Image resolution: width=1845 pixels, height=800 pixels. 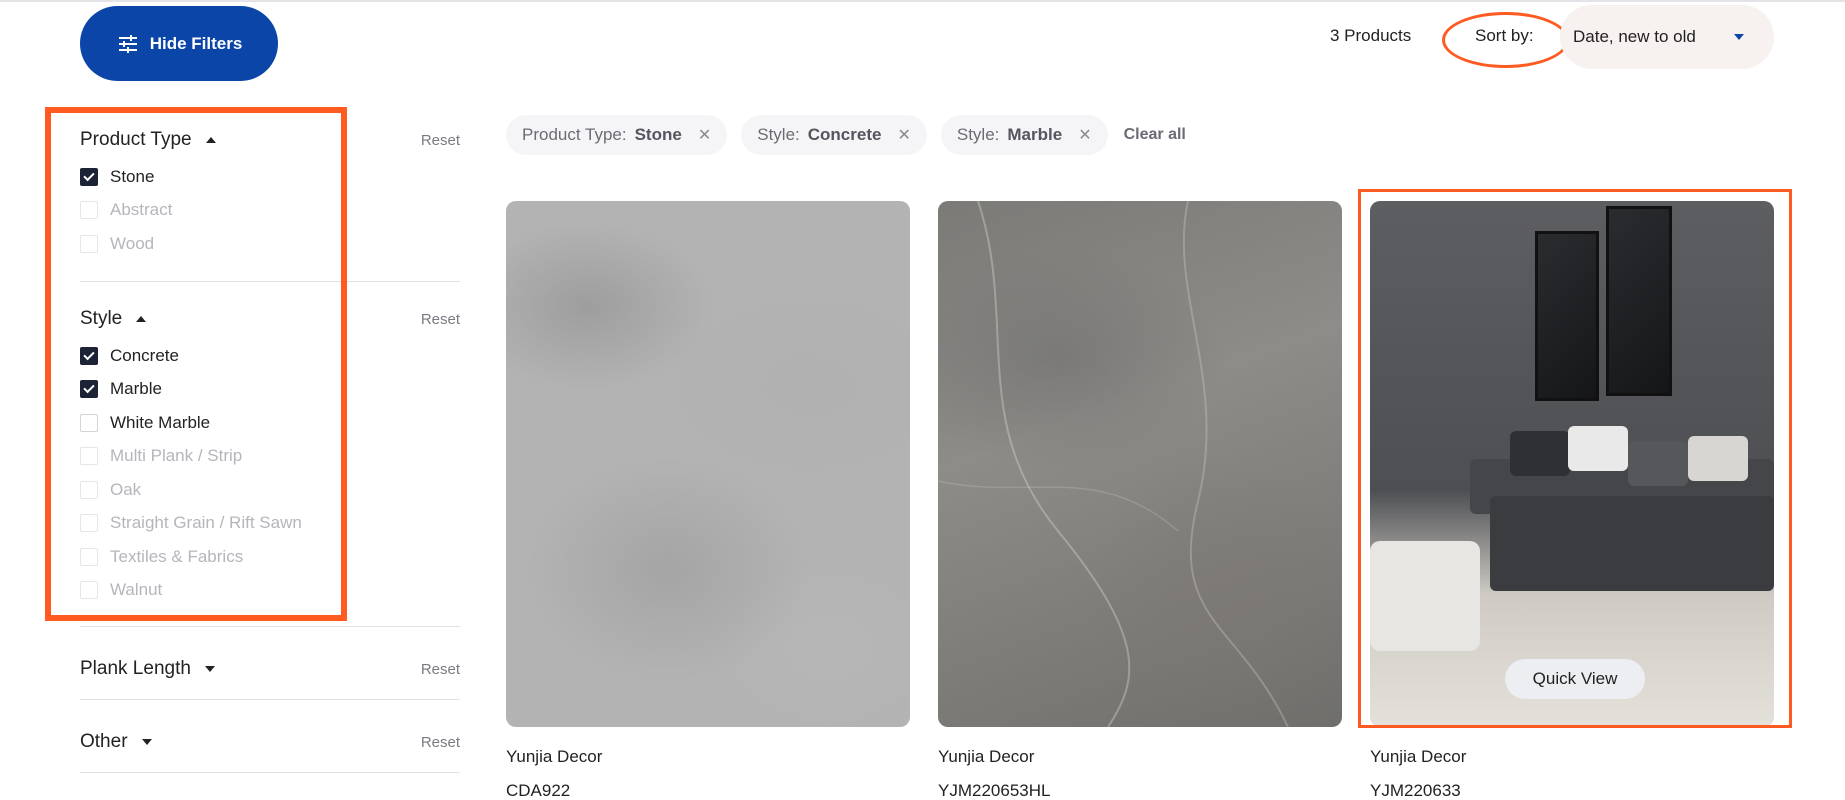 I want to click on filter-other-header: Other Reset, so click(x=270, y=742).